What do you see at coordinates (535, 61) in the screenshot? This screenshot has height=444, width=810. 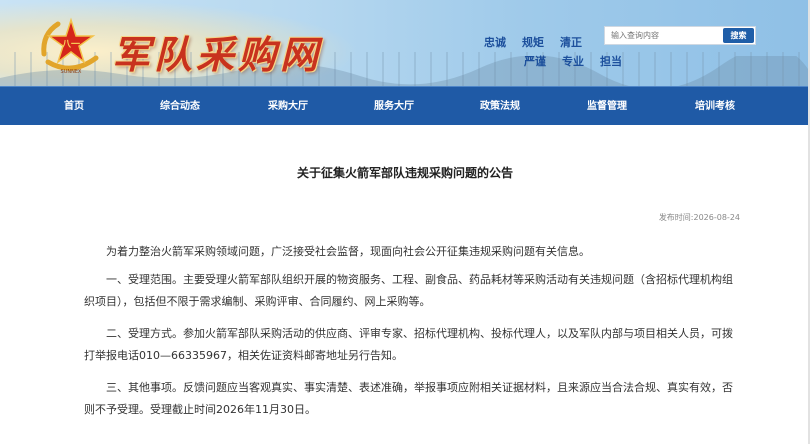 I see `motto-word: 严谨` at bounding box center [535, 61].